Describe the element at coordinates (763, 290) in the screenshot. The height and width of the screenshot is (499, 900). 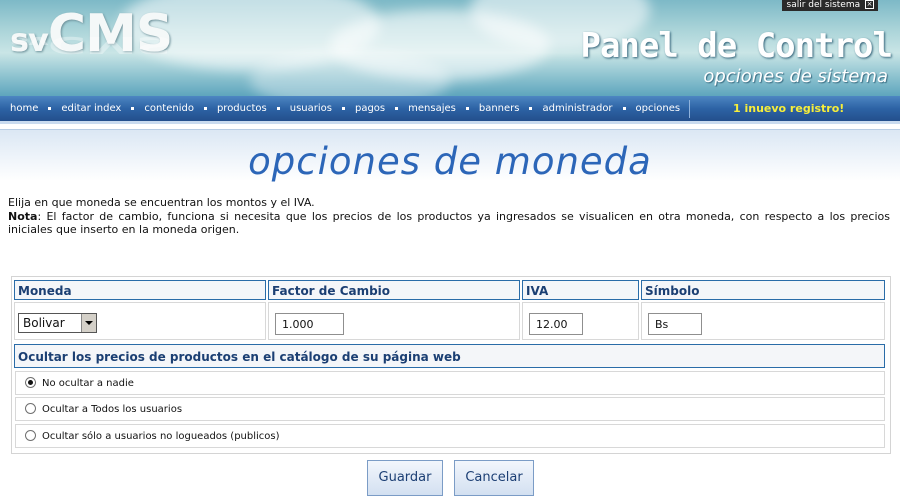
I see `header-simbolo: Símbolo` at that location.